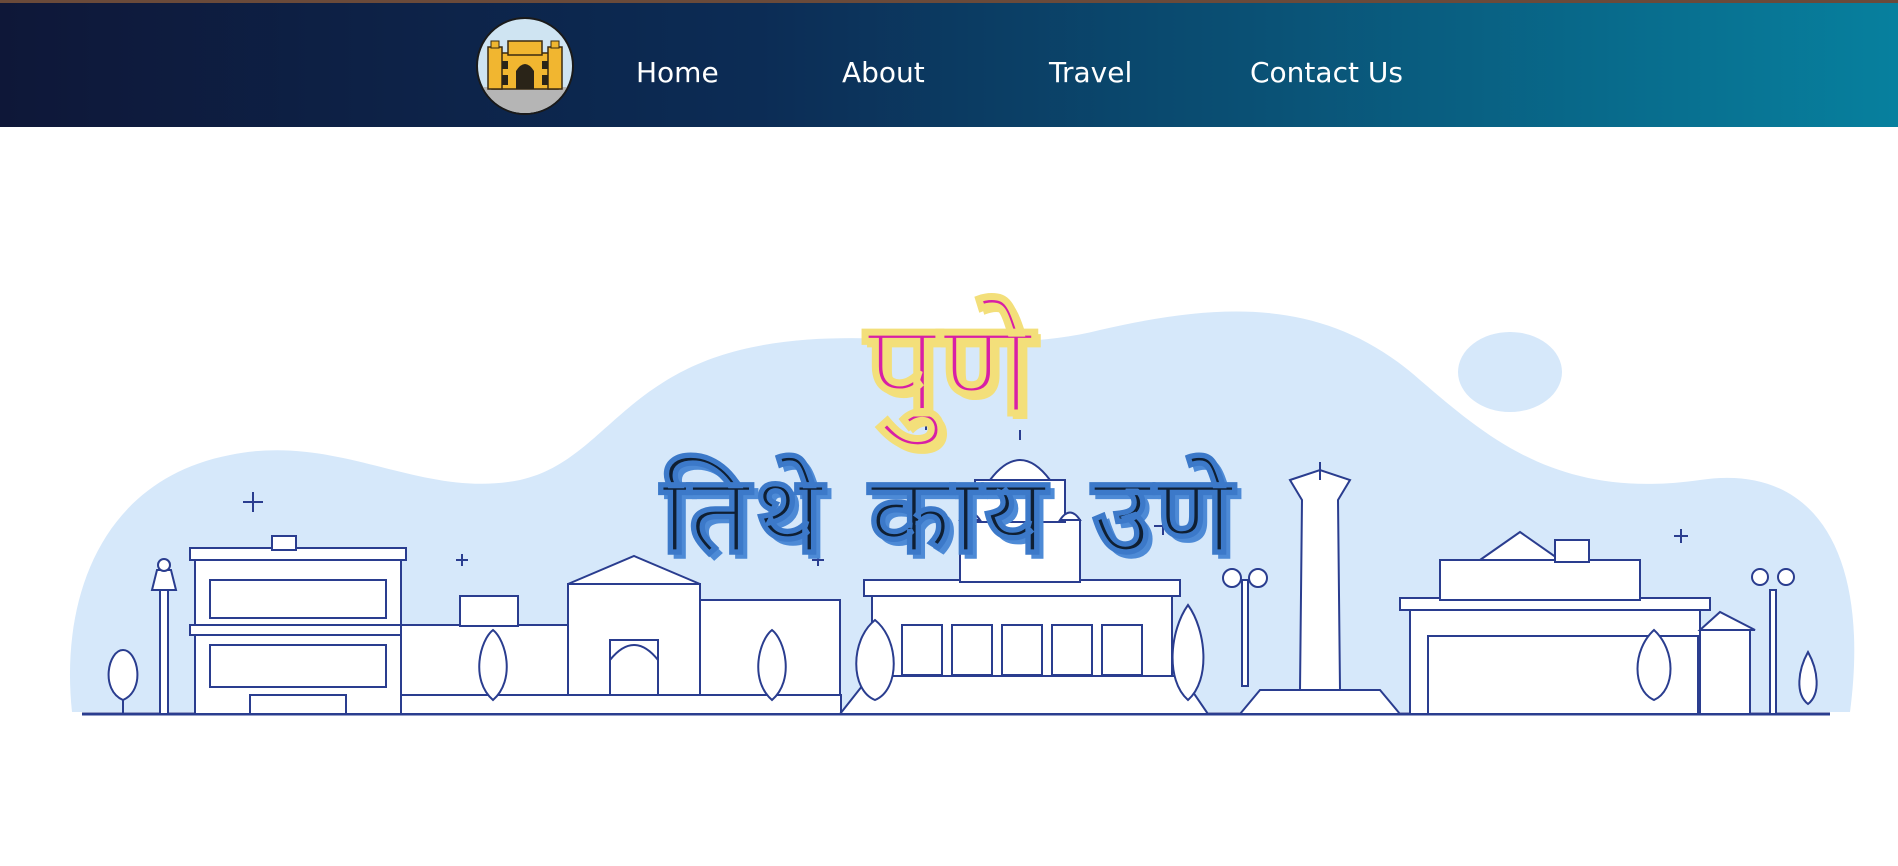 The width and height of the screenshot is (1898, 866). What do you see at coordinates (949, 515) in the screenshot?
I see `hero-subtitle: तिथे काय उणे` at bounding box center [949, 515].